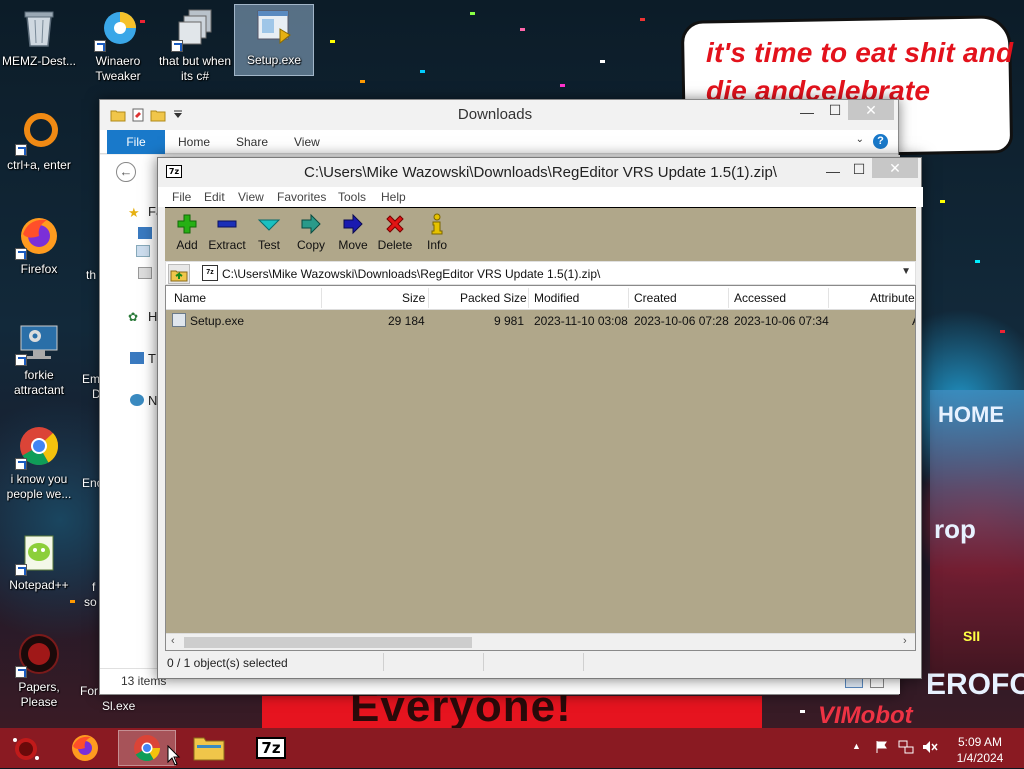 The image size is (1024, 769). What do you see at coordinates (90, 602) in the screenshot?
I see `clipped-icon-label: so` at bounding box center [90, 602].